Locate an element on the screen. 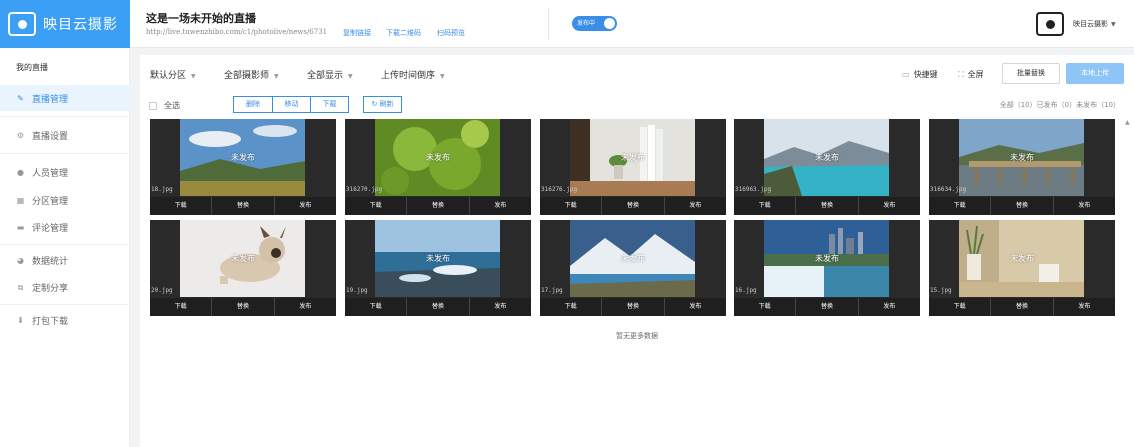 The height and width of the screenshot is (447, 1134). sidebar-item-personnel: ● 人员管理 is located at coordinates (65, 172).